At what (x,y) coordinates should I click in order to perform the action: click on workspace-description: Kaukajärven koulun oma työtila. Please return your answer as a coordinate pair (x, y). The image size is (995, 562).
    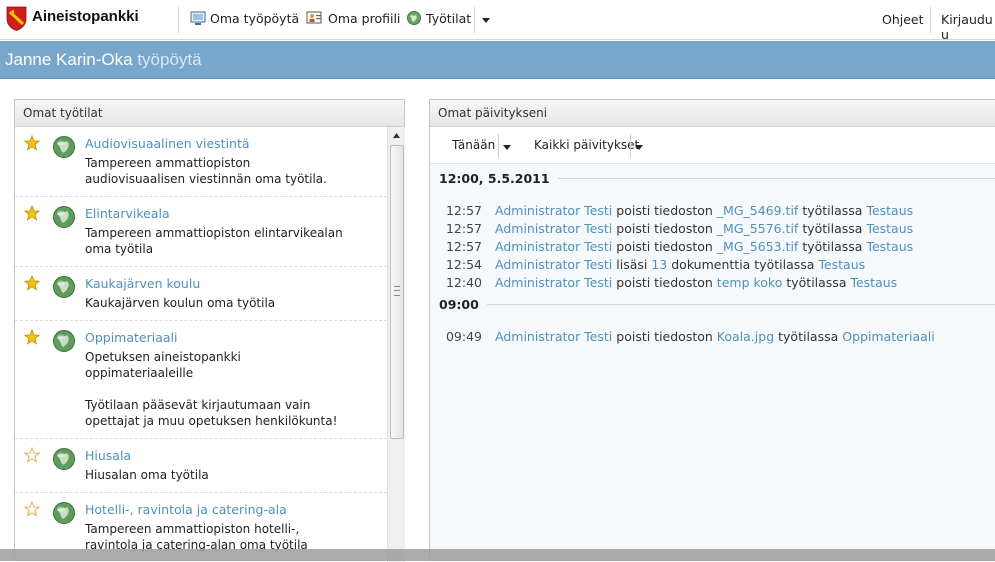
    Looking at the image, I should click on (180, 303).